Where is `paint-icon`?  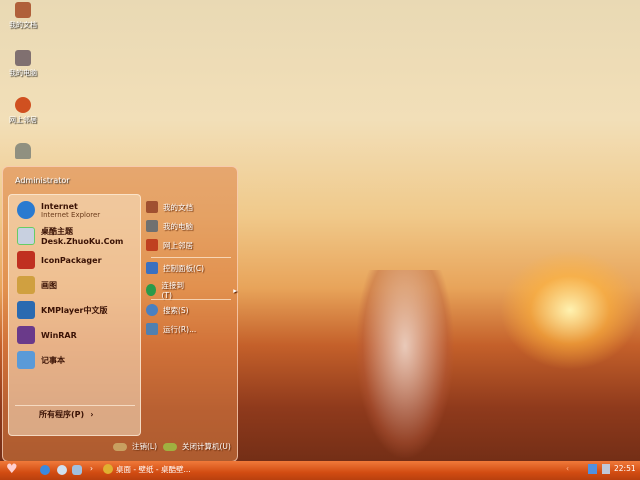
paint-icon is located at coordinates (26, 285).